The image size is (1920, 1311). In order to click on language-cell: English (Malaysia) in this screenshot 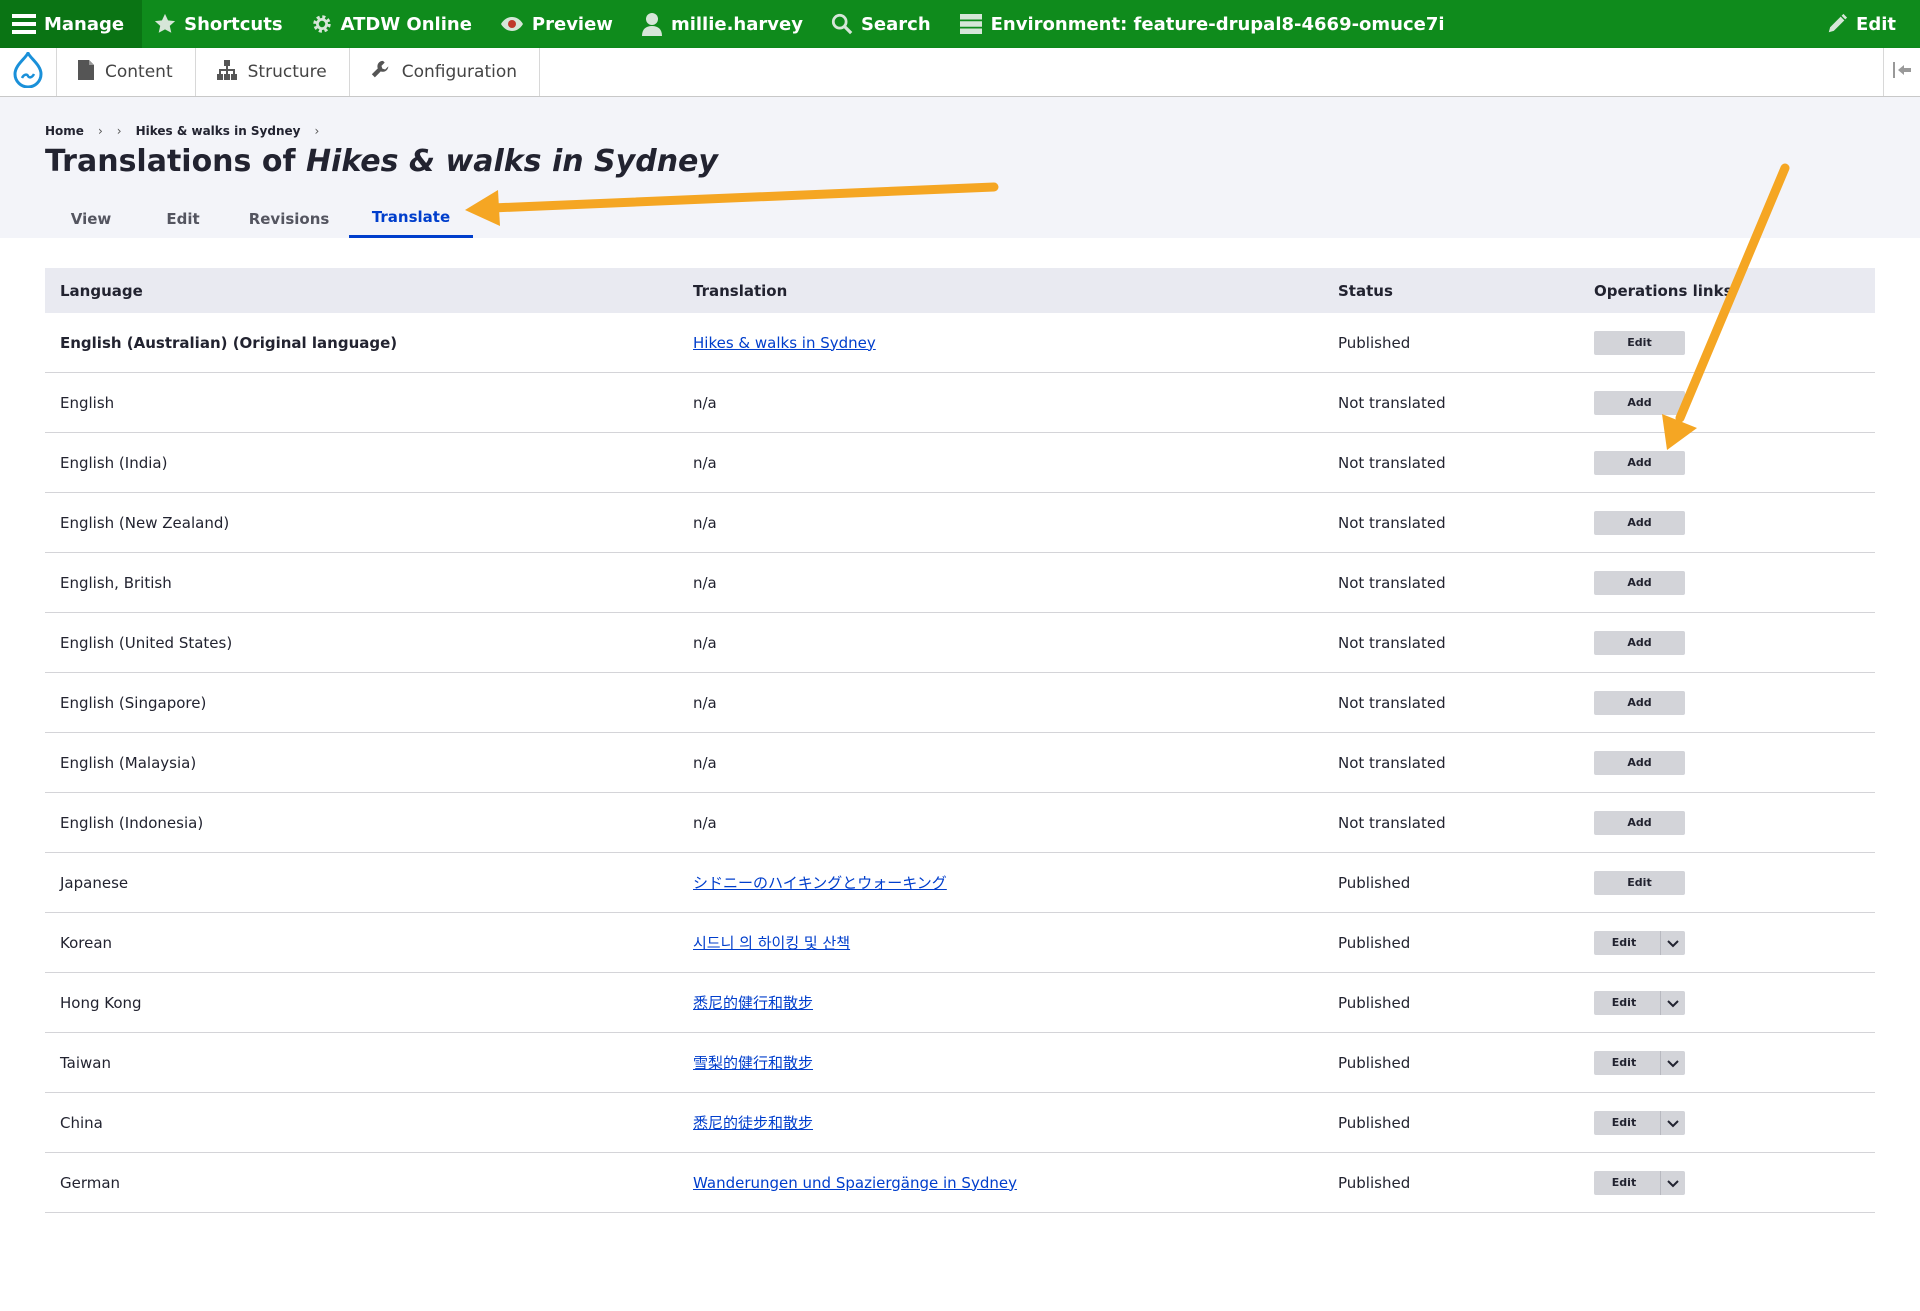, I will do `click(361, 762)`.